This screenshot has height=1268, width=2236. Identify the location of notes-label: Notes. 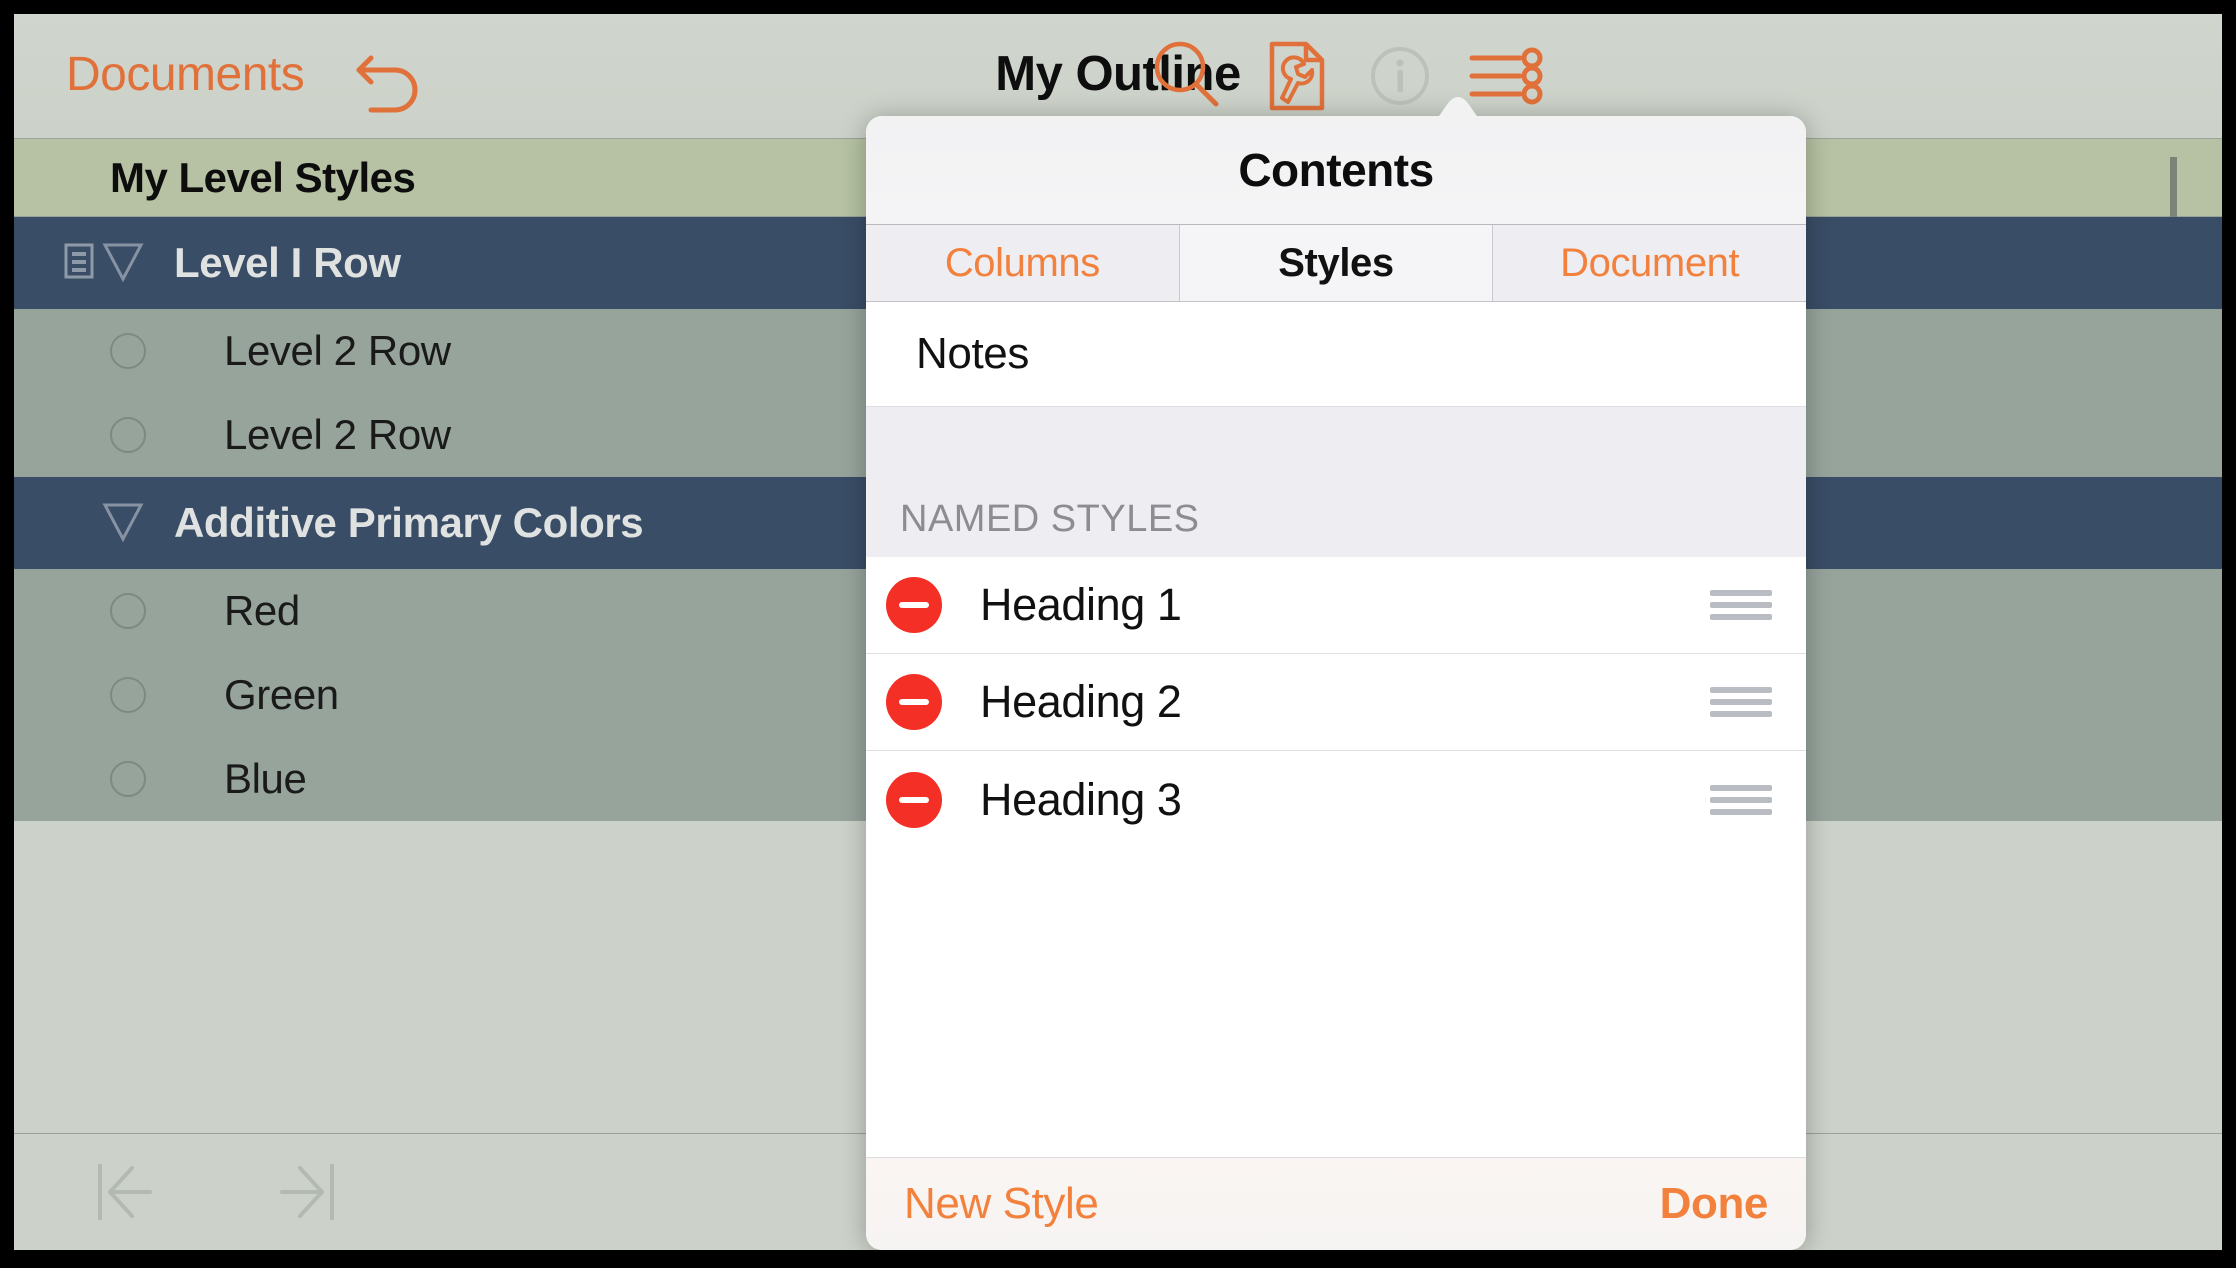
(972, 353).